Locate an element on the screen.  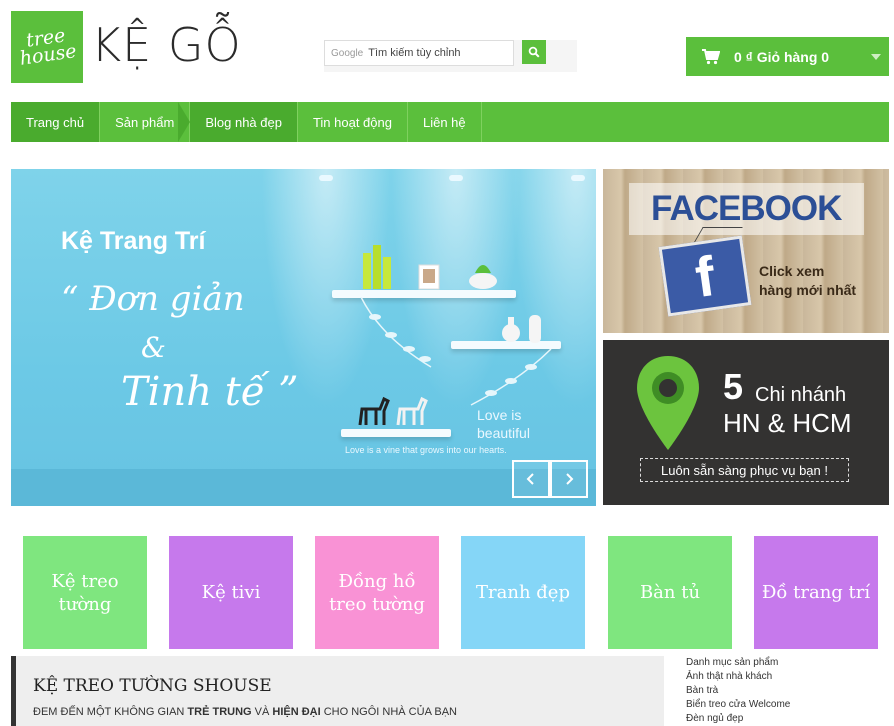
hero-line-1: “ Đơn giản is located at coordinates (153, 299).